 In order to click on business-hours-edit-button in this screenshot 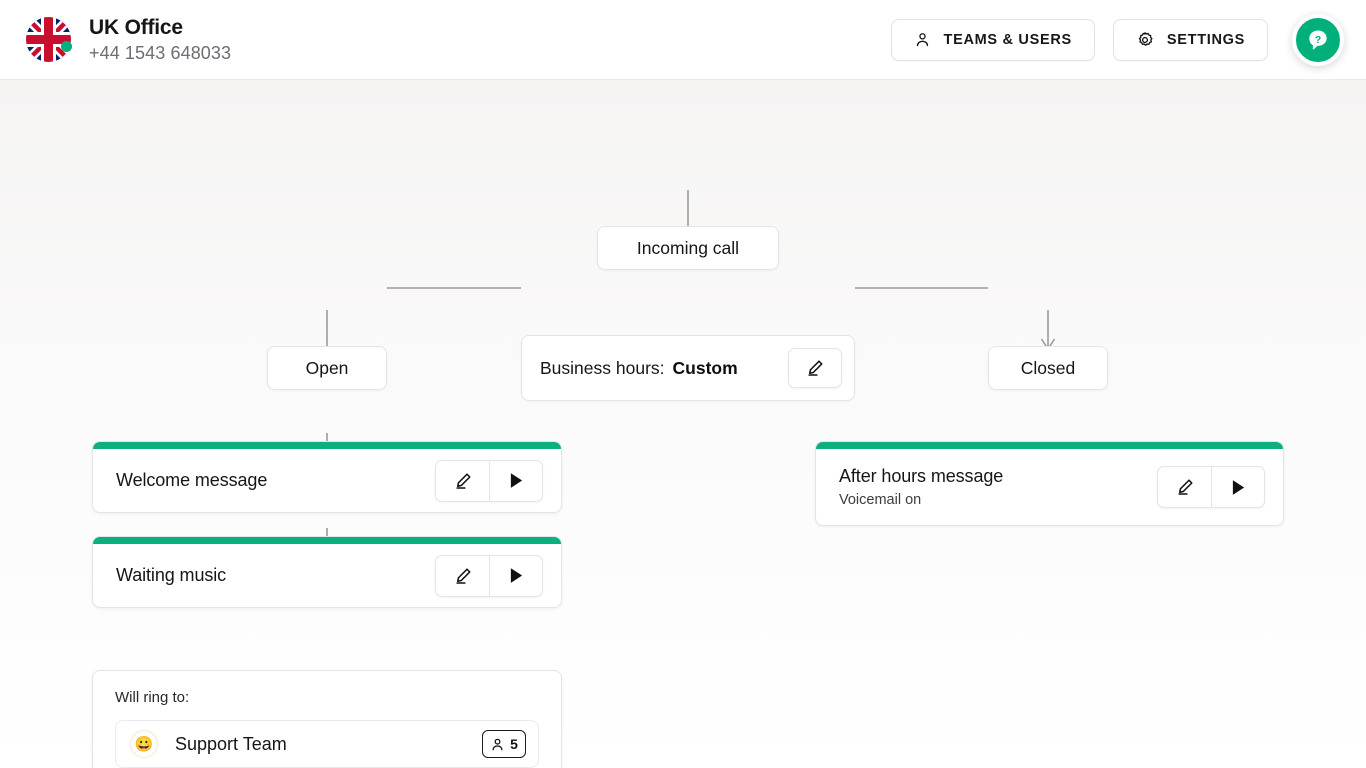, I will do `click(815, 368)`.